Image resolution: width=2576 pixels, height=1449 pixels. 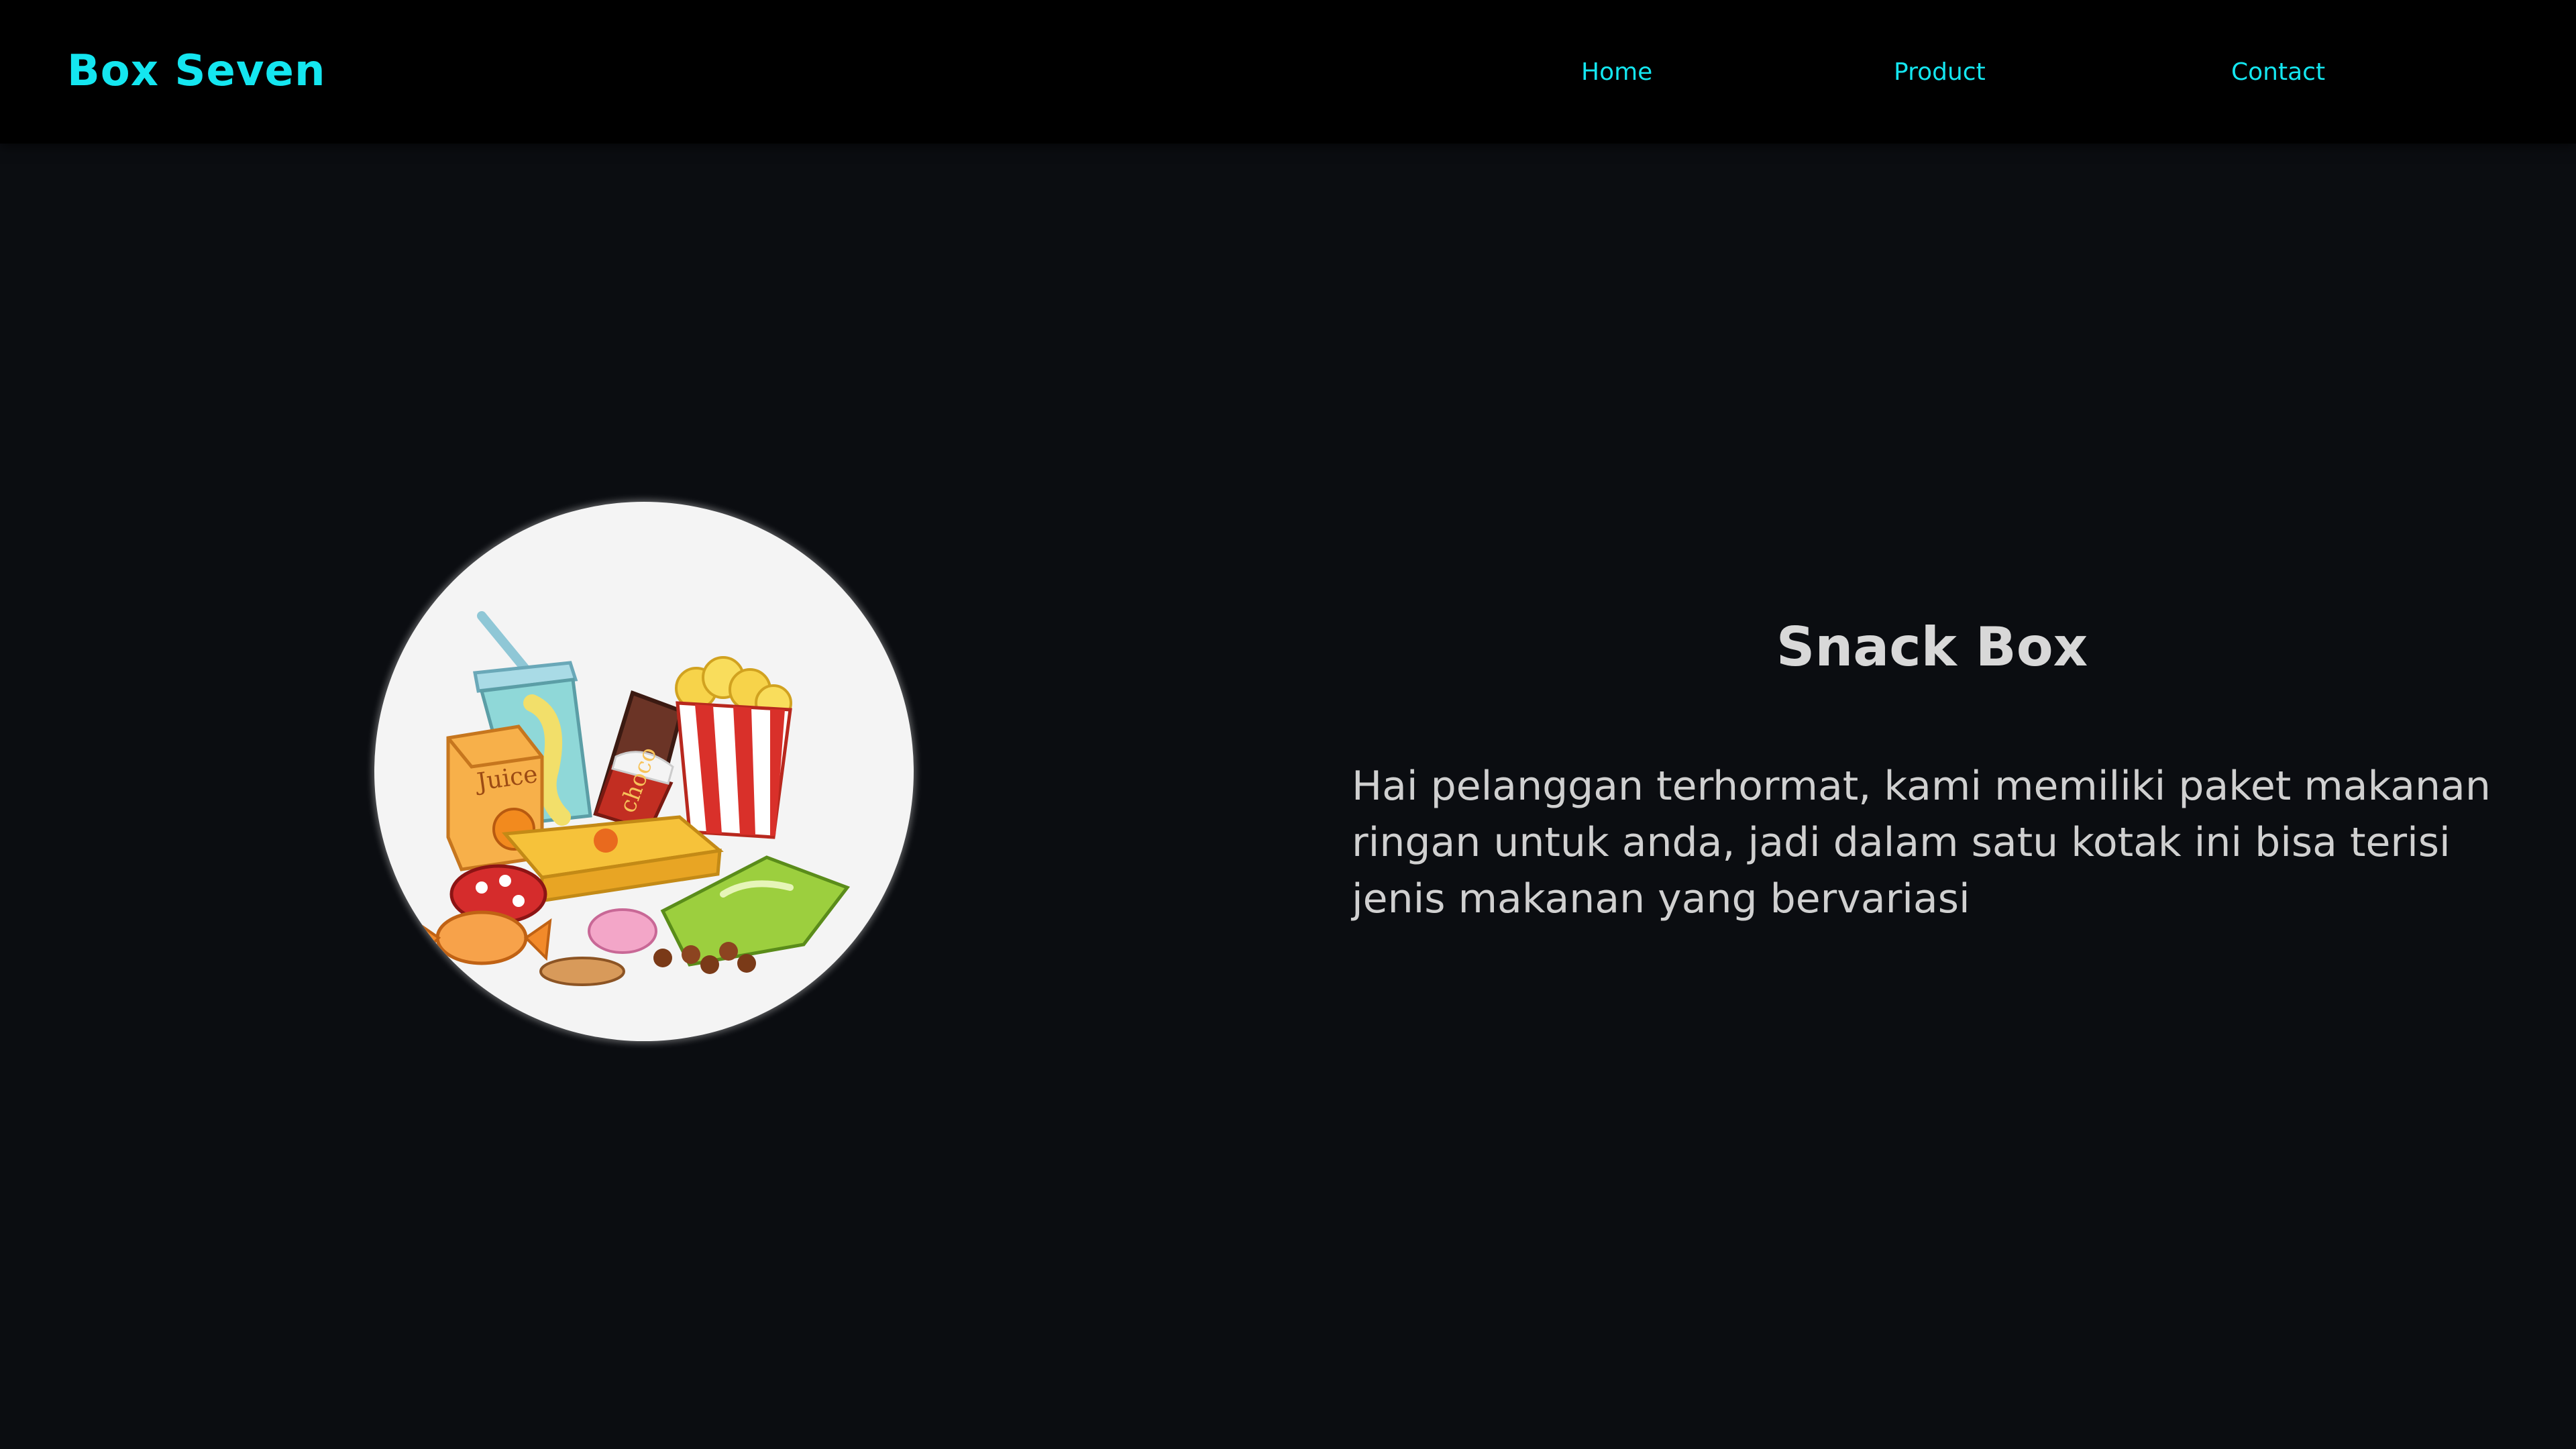 What do you see at coordinates (733, 747) in the screenshot?
I see `popcorn-icon` at bounding box center [733, 747].